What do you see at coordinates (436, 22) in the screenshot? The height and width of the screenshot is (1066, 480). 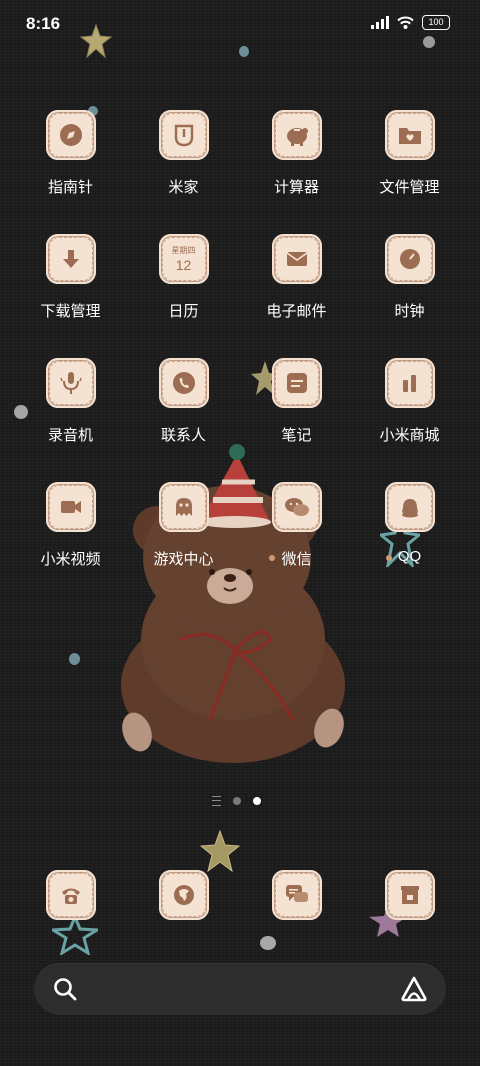 I see `battery-icon: 100` at bounding box center [436, 22].